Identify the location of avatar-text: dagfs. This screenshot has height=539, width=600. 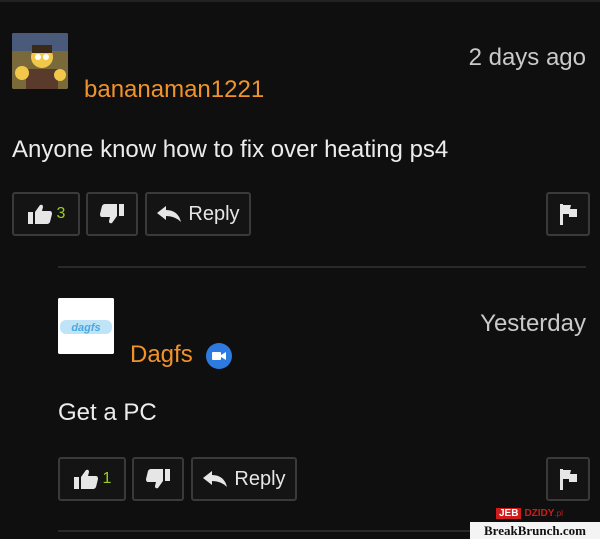
(85, 328).